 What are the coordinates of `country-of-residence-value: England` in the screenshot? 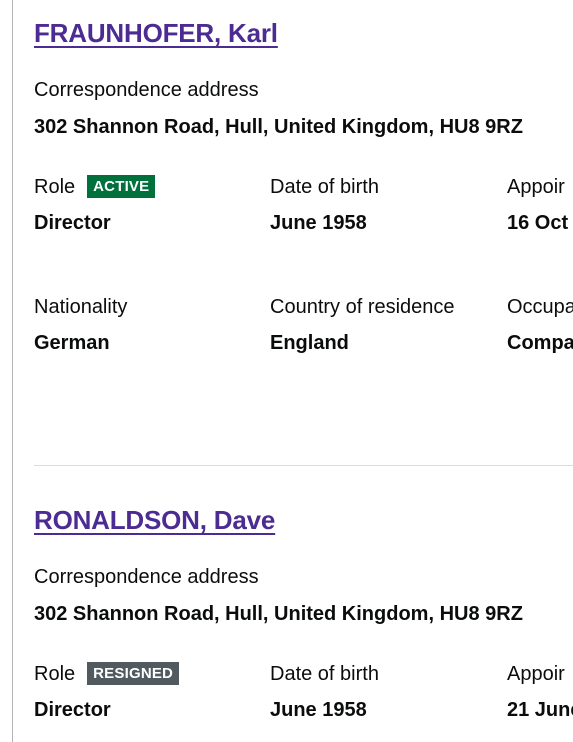 It's located at (309, 343).